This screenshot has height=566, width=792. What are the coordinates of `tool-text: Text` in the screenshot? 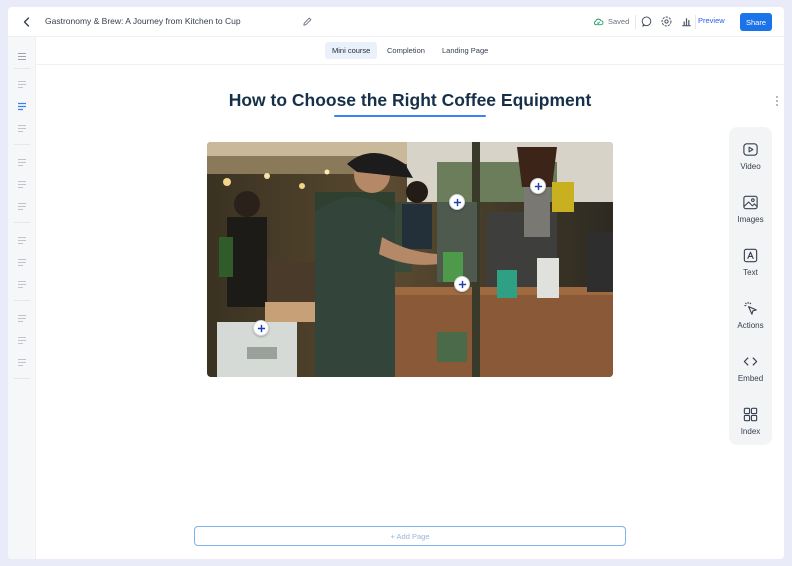 It's located at (750, 269).